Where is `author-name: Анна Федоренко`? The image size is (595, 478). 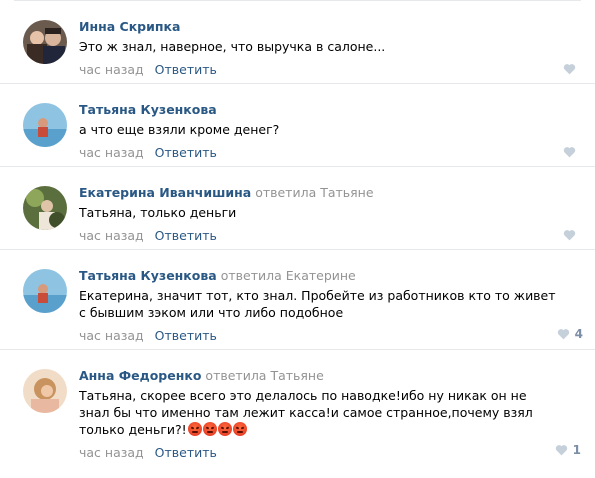 author-name: Анна Федоренко is located at coordinates (140, 375).